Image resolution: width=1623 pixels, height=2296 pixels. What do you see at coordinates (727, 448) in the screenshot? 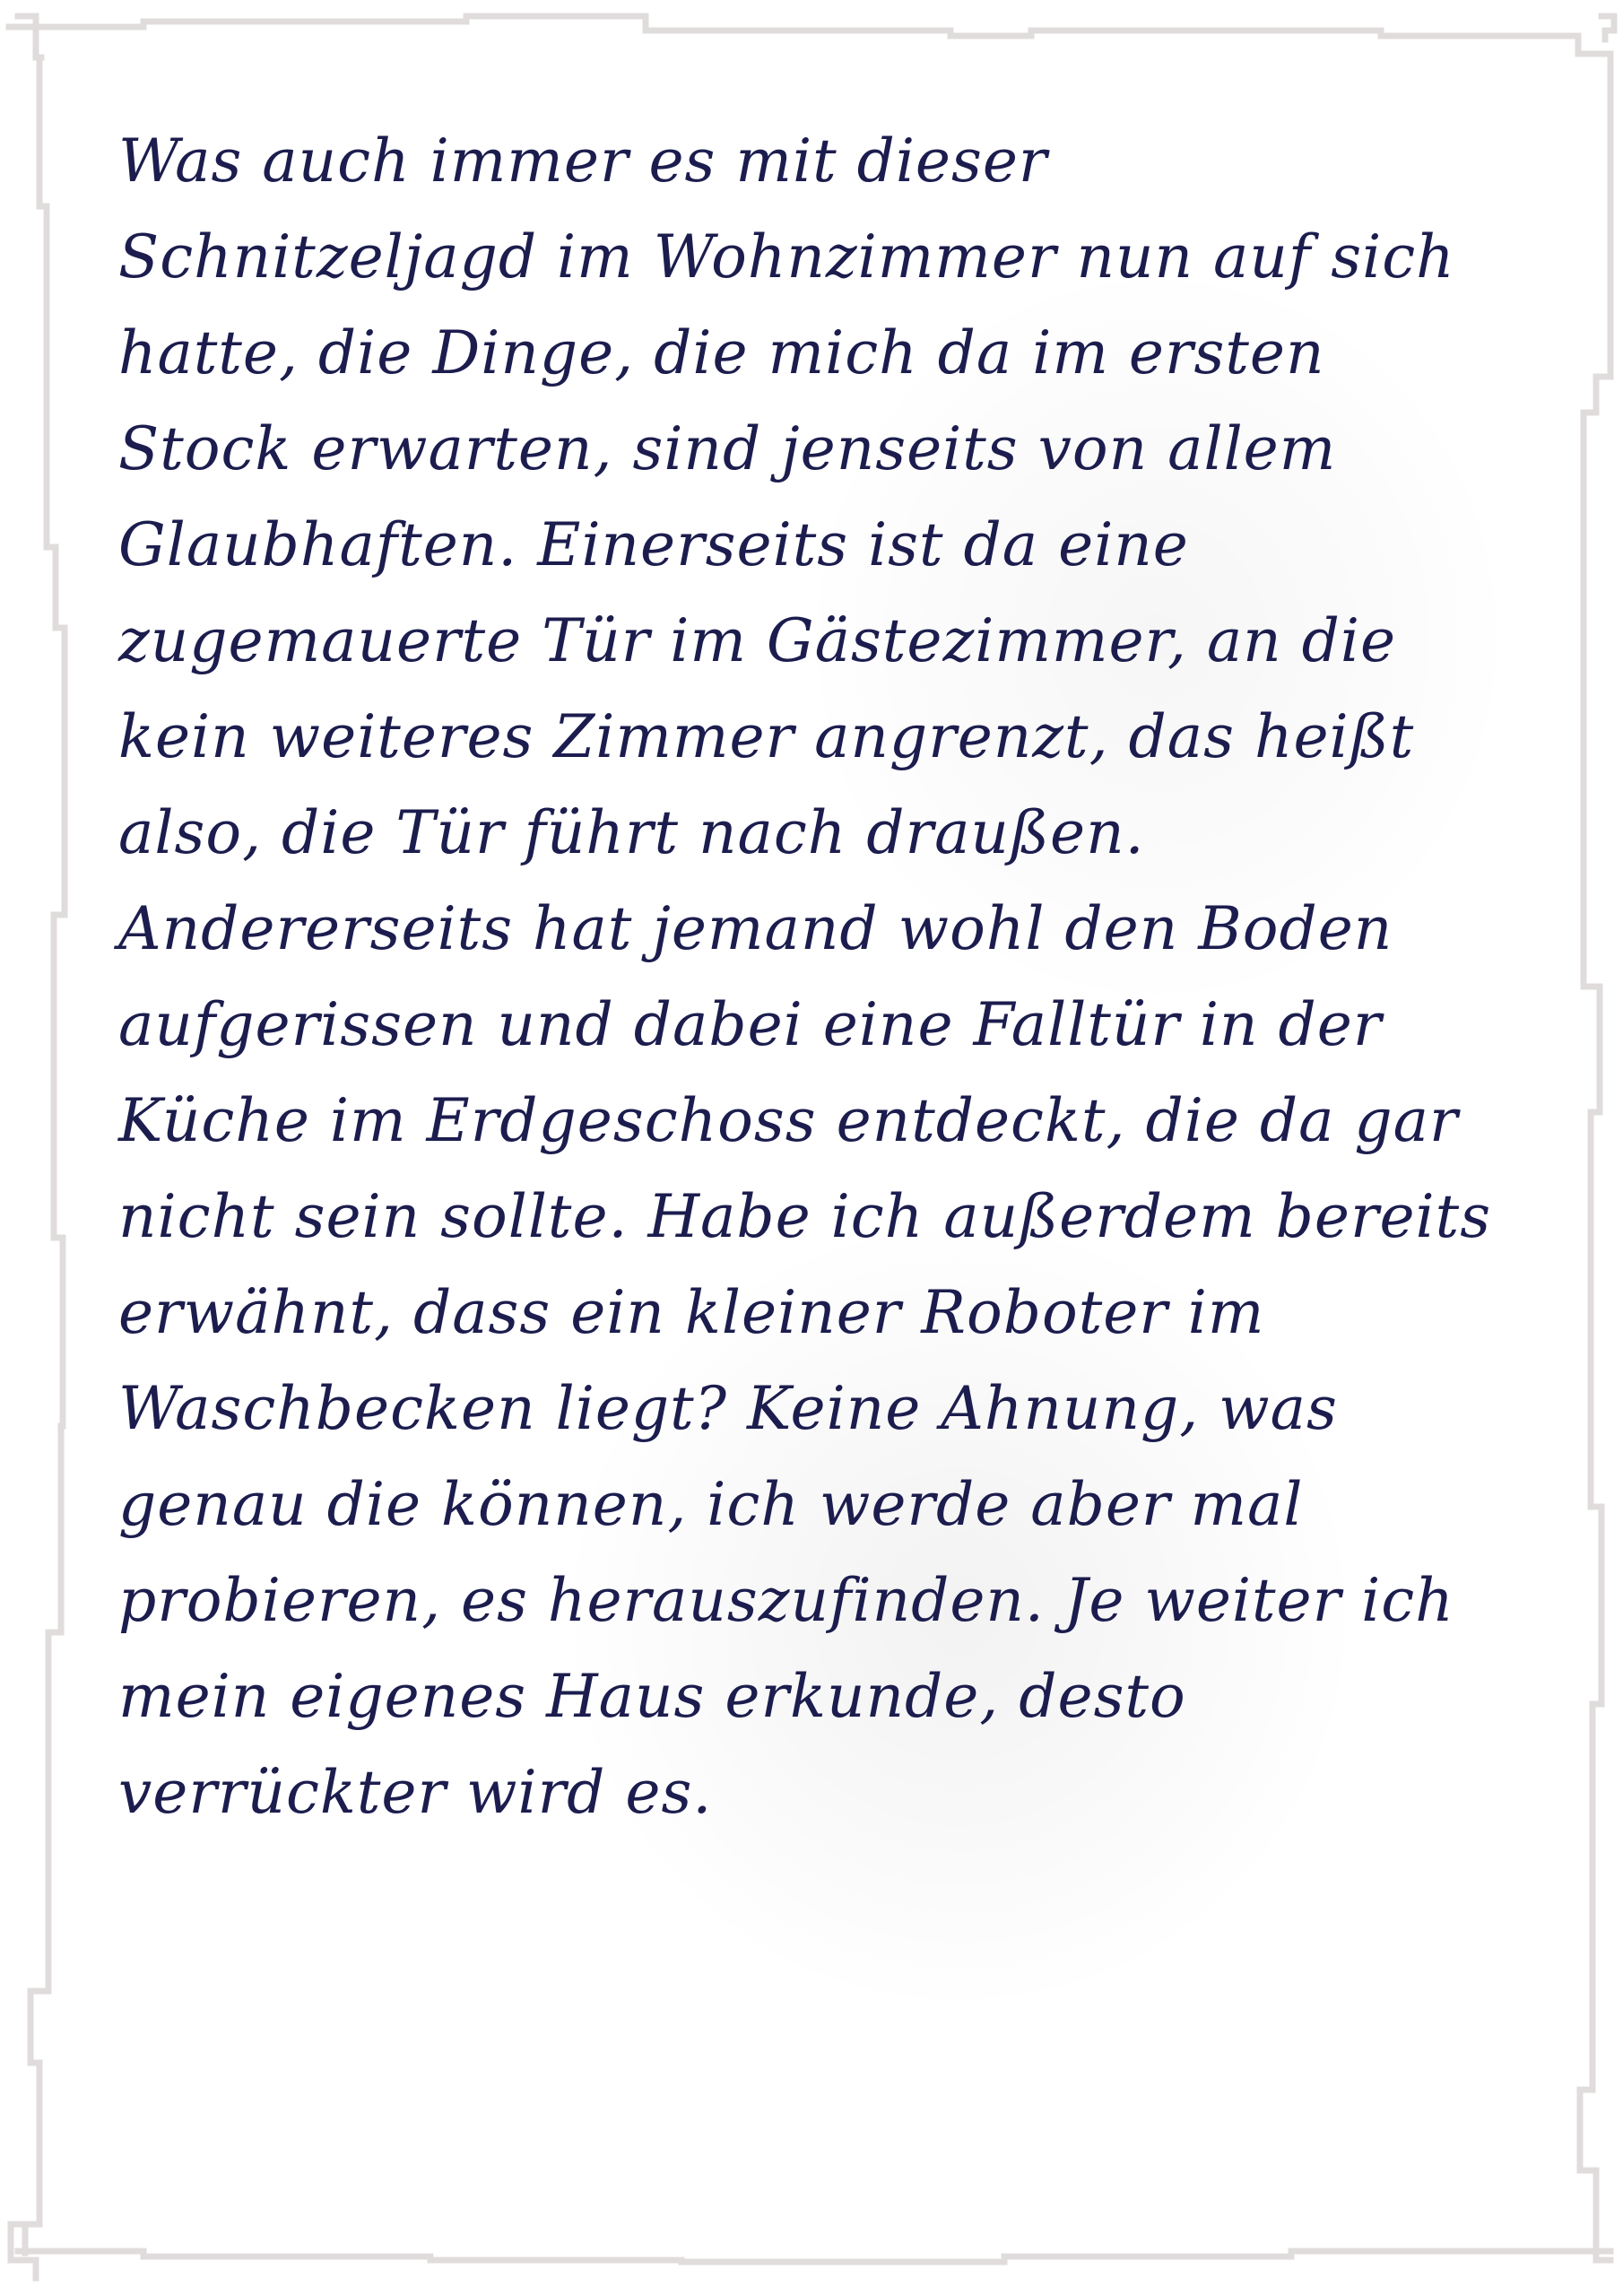
I see `note-line: Stock erwarten, sind jenseits von allem` at bounding box center [727, 448].